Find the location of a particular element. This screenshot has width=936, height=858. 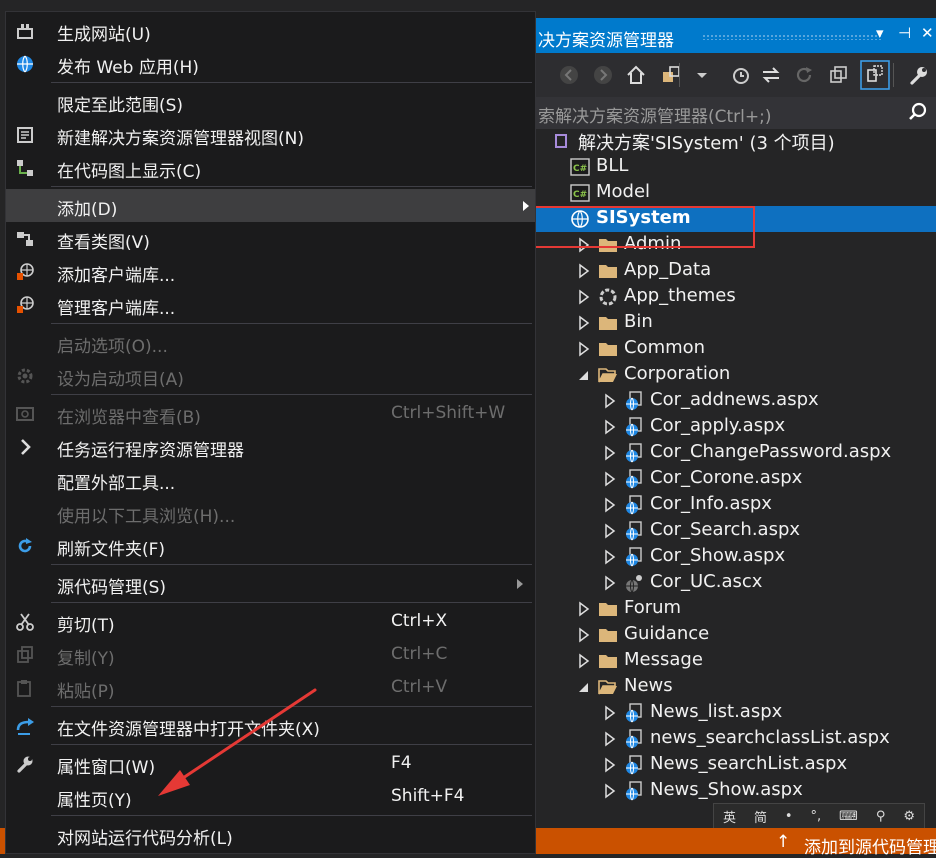

tree-node: Forum is located at coordinates (736, 609).